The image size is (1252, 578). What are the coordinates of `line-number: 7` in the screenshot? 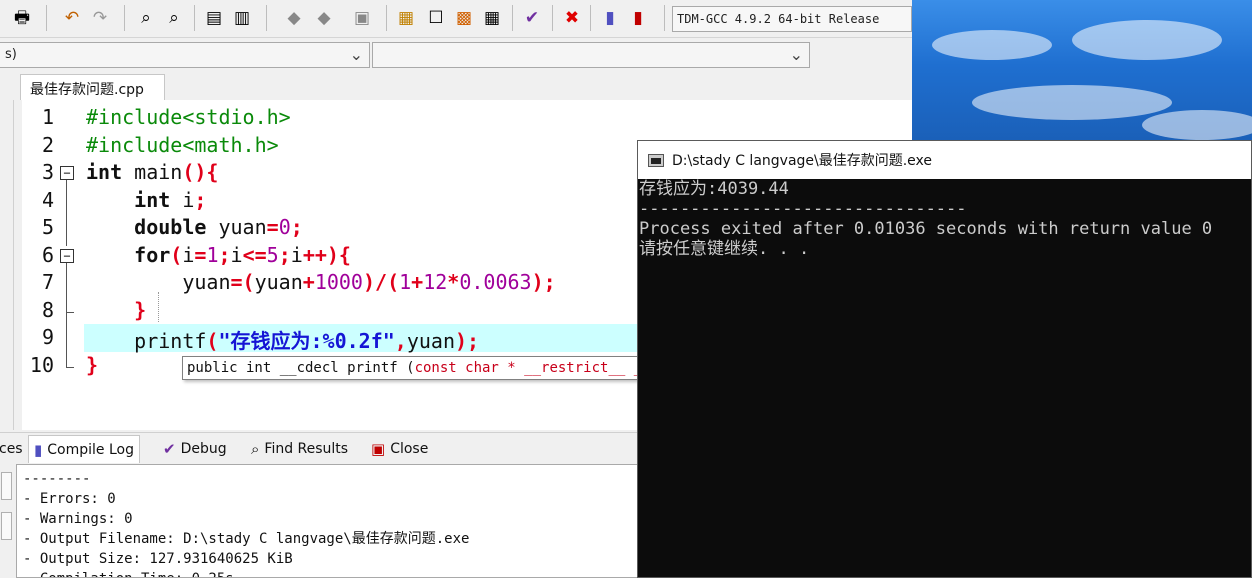 It's located at (47, 282).